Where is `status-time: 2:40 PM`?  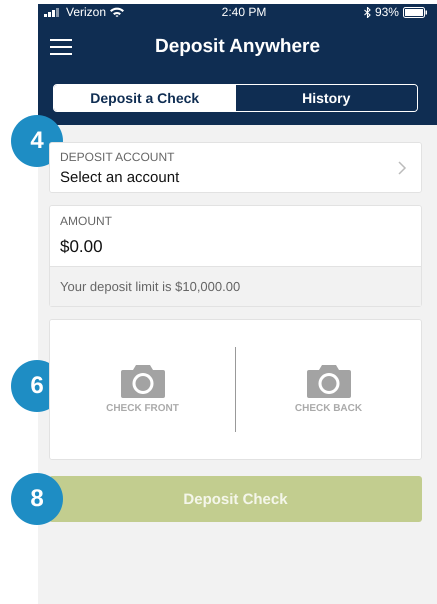 status-time: 2:40 PM is located at coordinates (244, 12).